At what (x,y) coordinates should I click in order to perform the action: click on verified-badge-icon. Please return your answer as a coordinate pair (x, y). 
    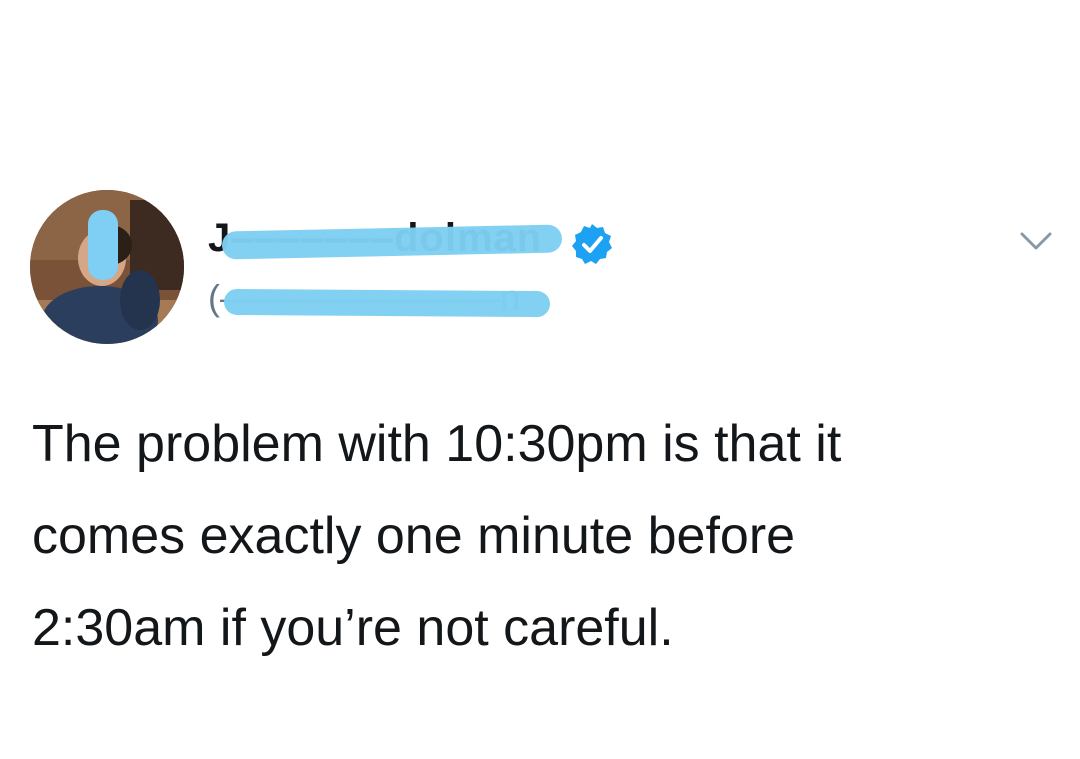
    Looking at the image, I should click on (592, 244).